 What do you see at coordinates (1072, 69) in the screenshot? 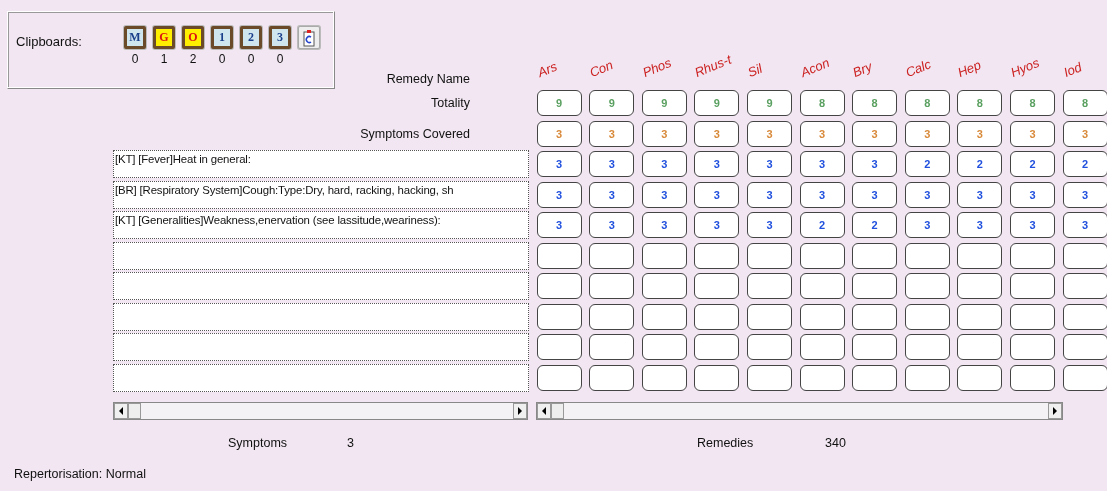
I see `remedy-name: Iod` at bounding box center [1072, 69].